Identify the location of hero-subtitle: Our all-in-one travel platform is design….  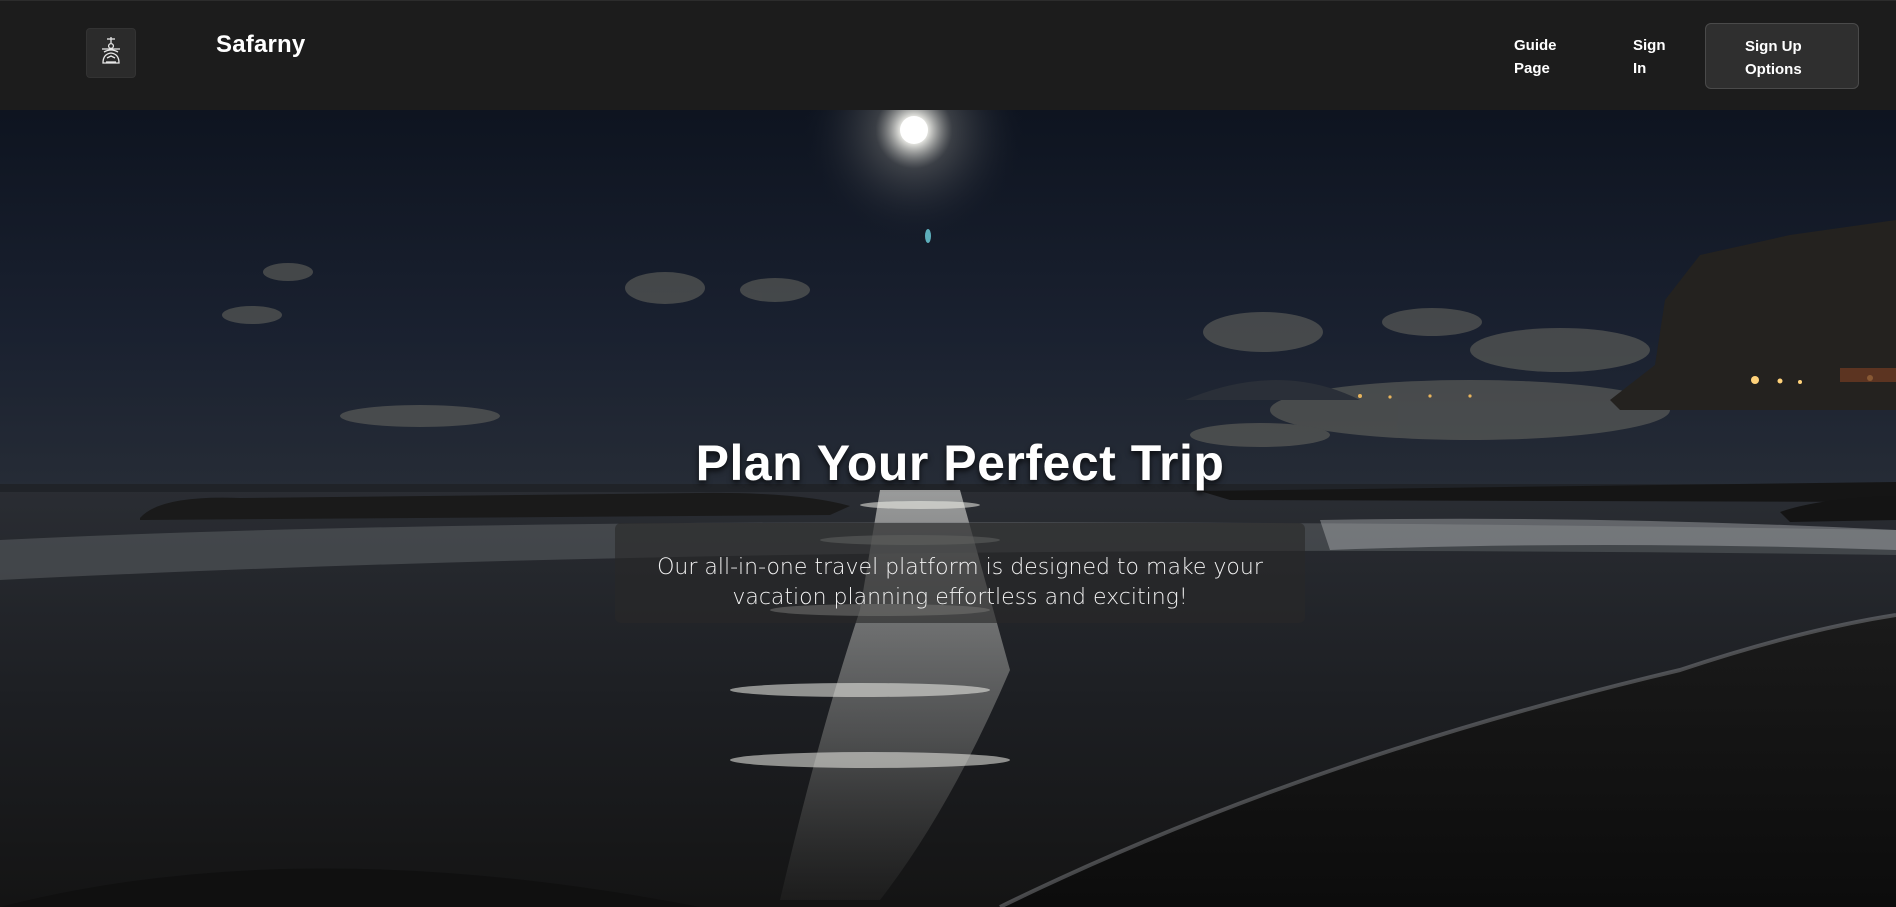
(960, 583).